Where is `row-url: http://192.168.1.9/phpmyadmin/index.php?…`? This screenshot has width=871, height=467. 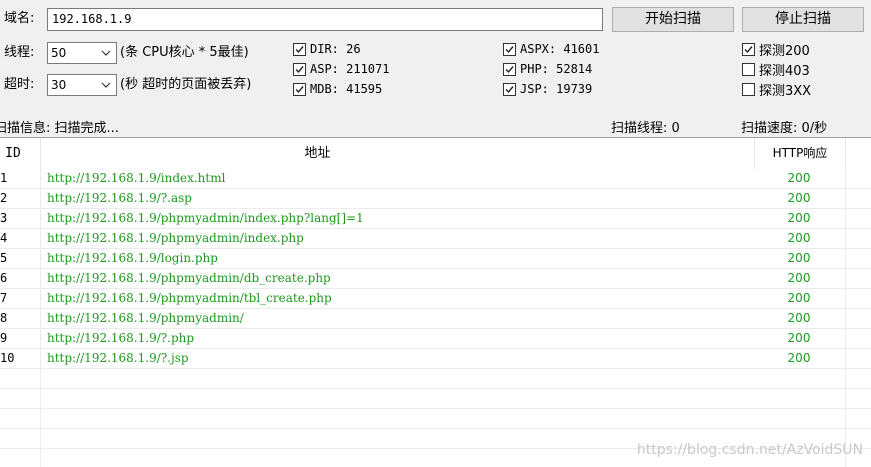 row-url: http://192.168.1.9/phpmyadmin/index.php?… is located at coordinates (205, 218).